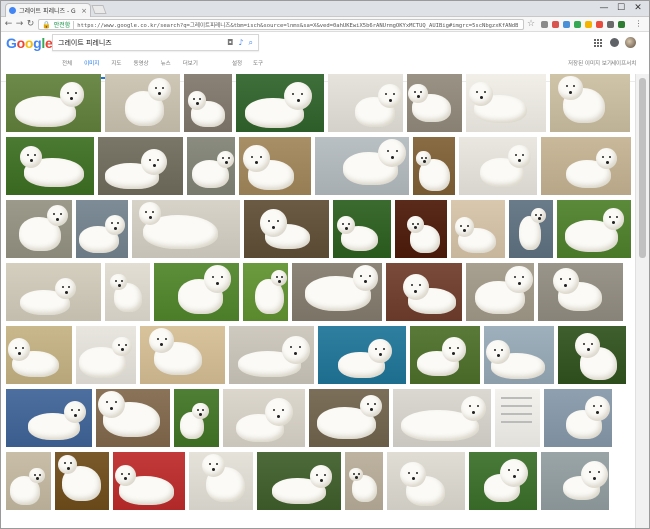  Describe the element at coordinates (19, 24) in the screenshot. I see `forward-arrow-icon: →` at that location.